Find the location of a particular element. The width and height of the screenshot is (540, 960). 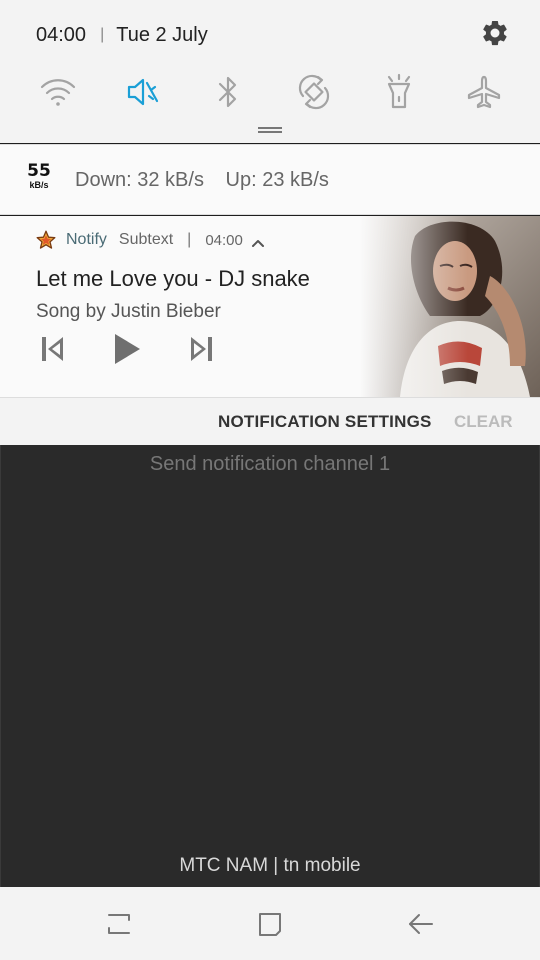

star-app-icon is located at coordinates (46, 240).